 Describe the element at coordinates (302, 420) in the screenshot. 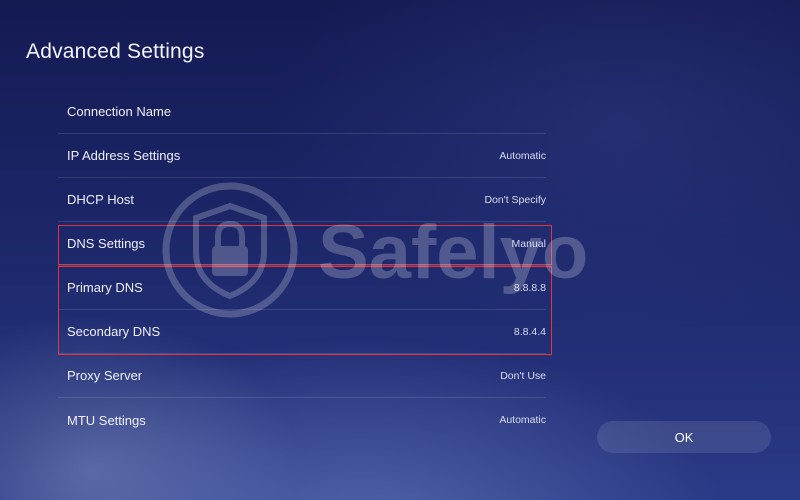

I see `setting-row-mtu-settings: MTU Settings Automatic` at that location.